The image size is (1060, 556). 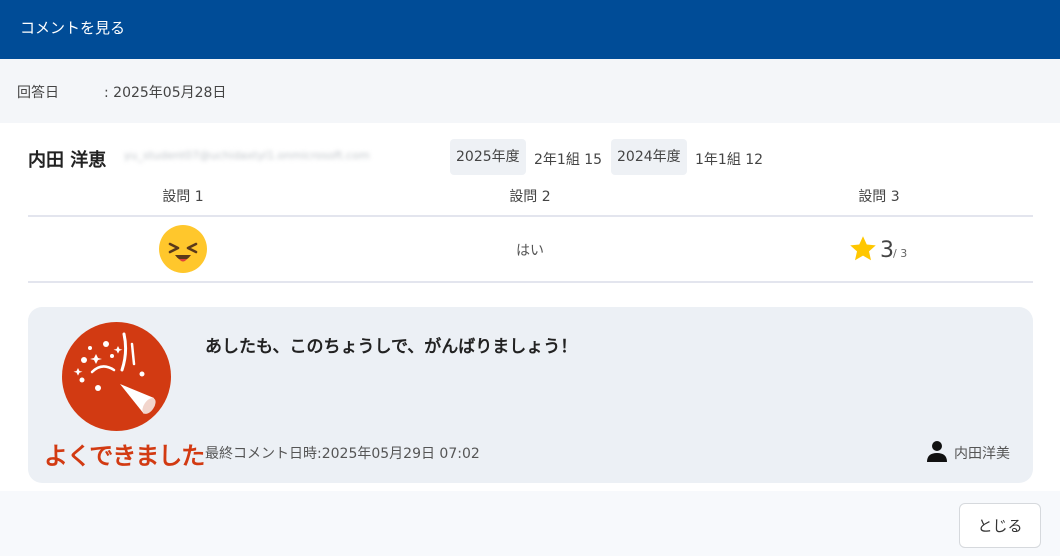 I want to click on year-badge-2025: 2025年度, so click(x=488, y=157).